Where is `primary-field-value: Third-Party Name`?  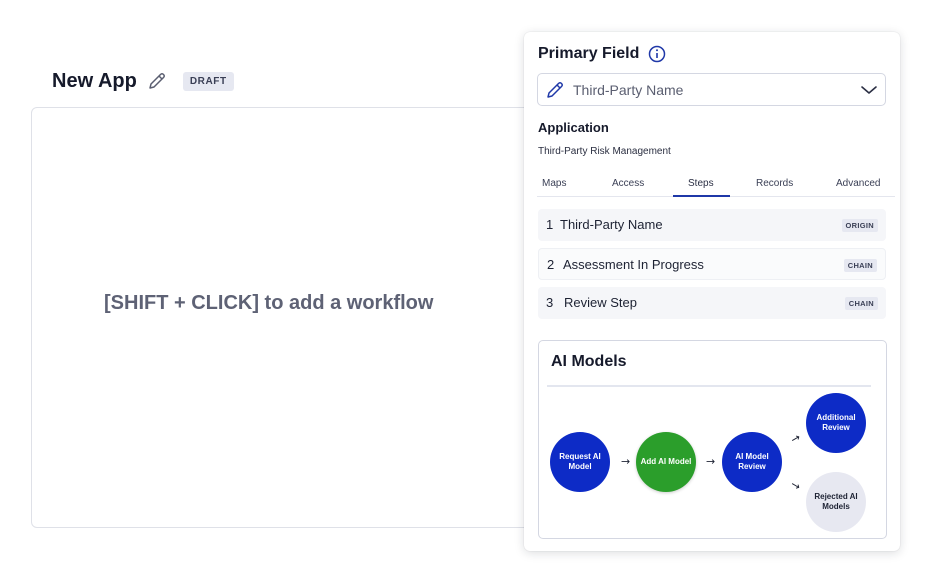 primary-field-value: Third-Party Name is located at coordinates (628, 89).